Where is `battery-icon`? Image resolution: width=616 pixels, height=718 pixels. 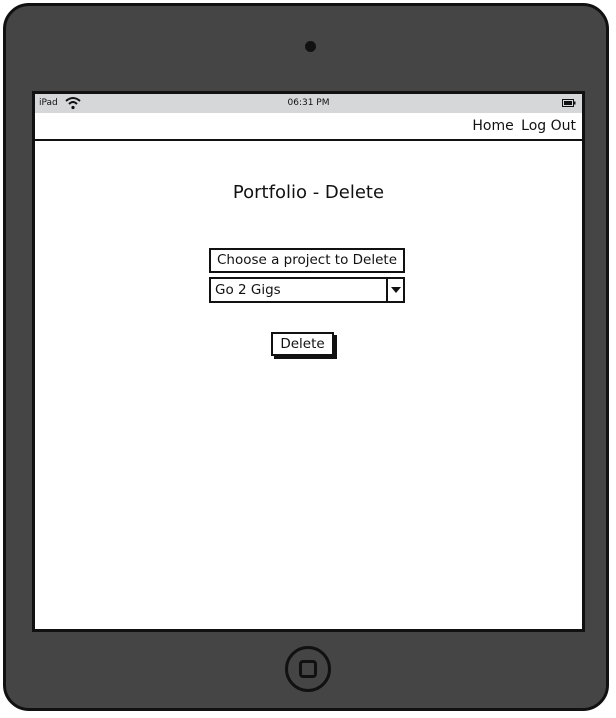
battery-icon is located at coordinates (569, 103).